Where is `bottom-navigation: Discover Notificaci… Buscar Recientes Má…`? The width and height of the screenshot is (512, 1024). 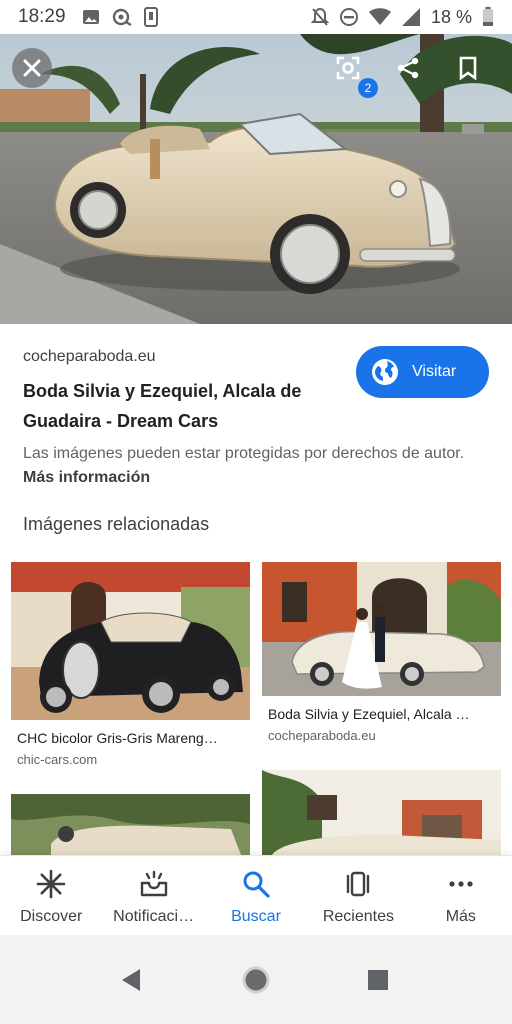 bottom-navigation: Discover Notificaci… Buscar Recientes Má… is located at coordinates (256, 895).